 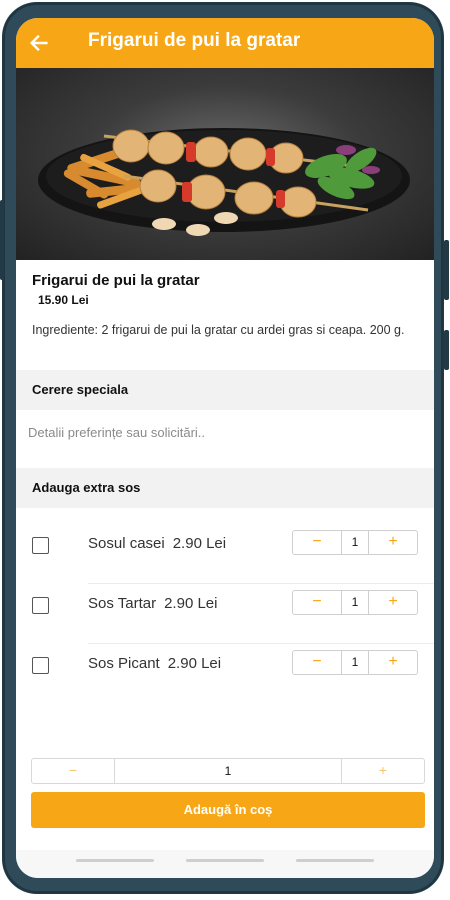 I want to click on sauce-item: Sosul casei 2.90 Lei − 1 +, so click(x=225, y=554).